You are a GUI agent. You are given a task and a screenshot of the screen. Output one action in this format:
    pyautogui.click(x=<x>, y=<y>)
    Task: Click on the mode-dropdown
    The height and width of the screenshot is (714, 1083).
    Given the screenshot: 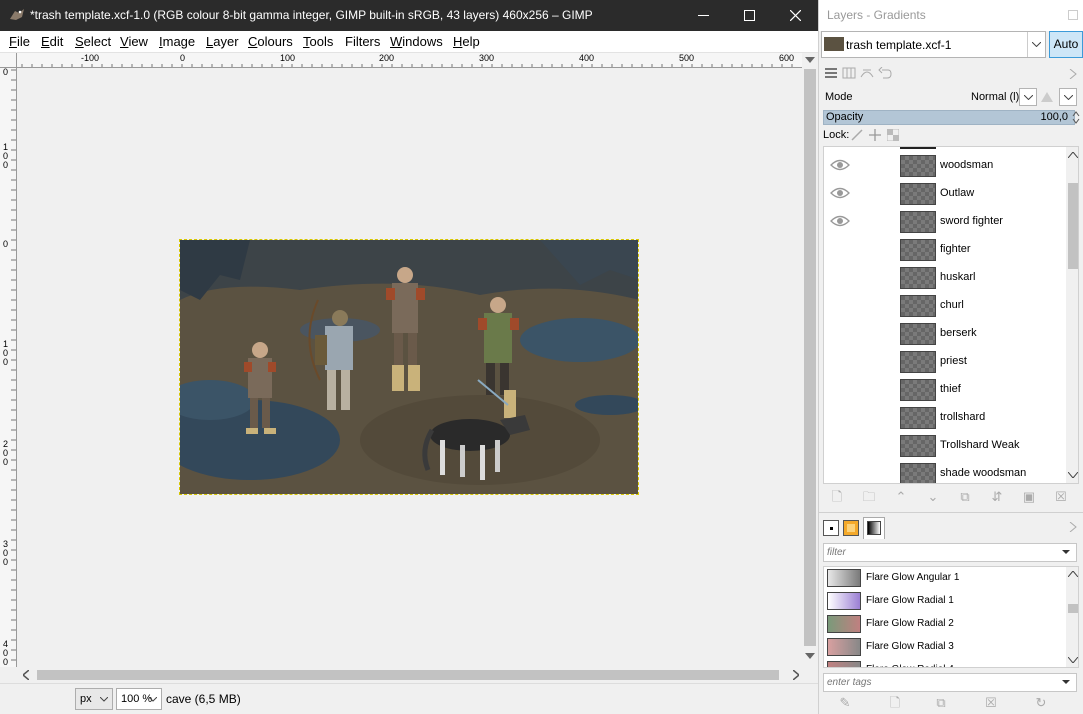 What is the action you would take?
    pyautogui.click(x=1028, y=97)
    